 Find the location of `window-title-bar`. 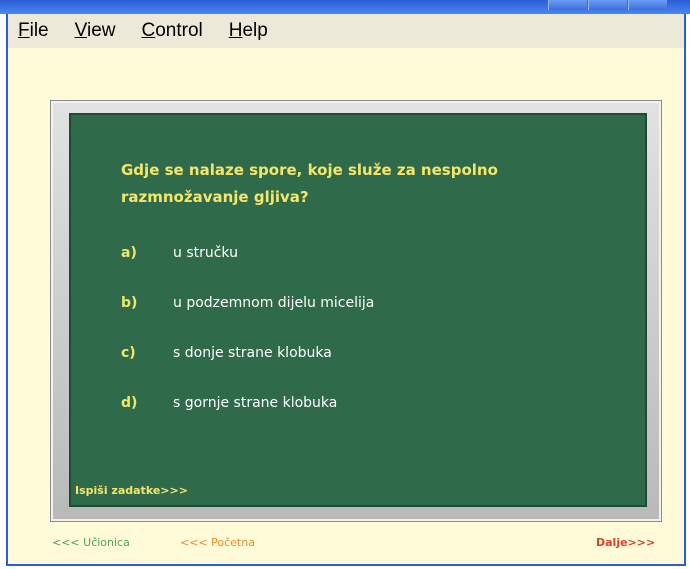

window-title-bar is located at coordinates (345, 7).